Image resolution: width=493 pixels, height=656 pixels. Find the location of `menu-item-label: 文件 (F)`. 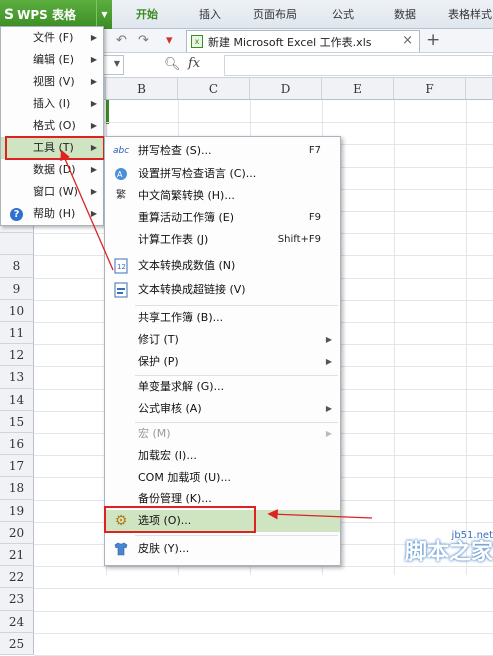

menu-item-label: 文件 (F) is located at coordinates (53, 37).